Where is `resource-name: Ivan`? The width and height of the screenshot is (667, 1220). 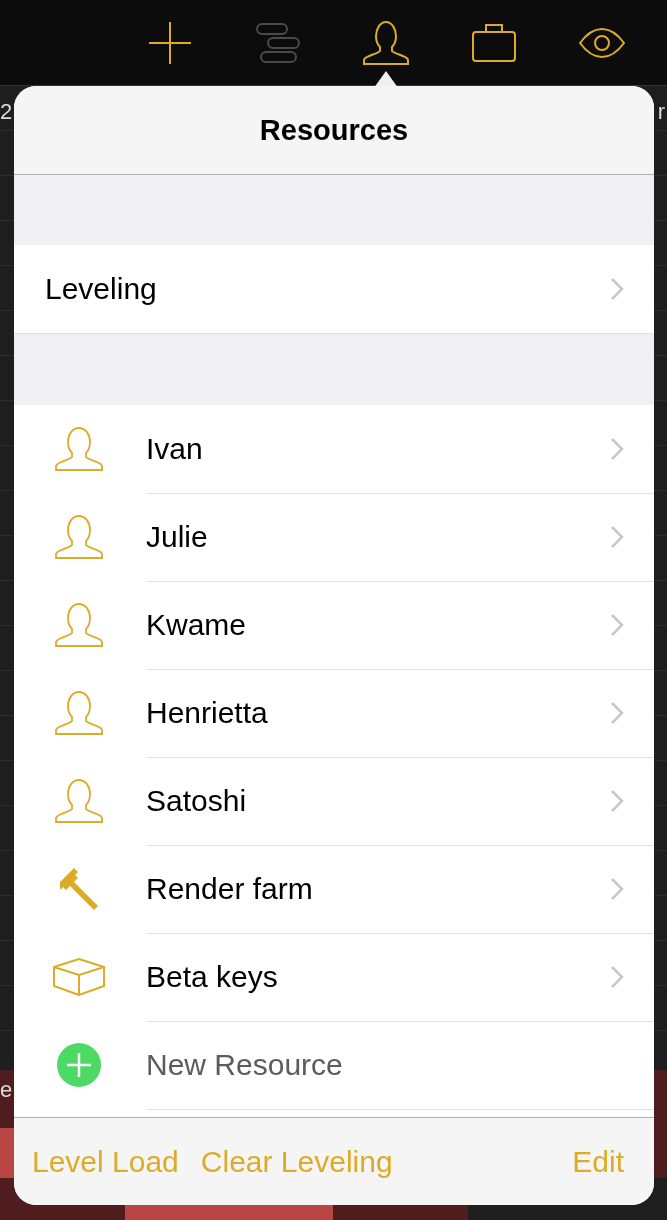 resource-name: Ivan is located at coordinates (400, 449).